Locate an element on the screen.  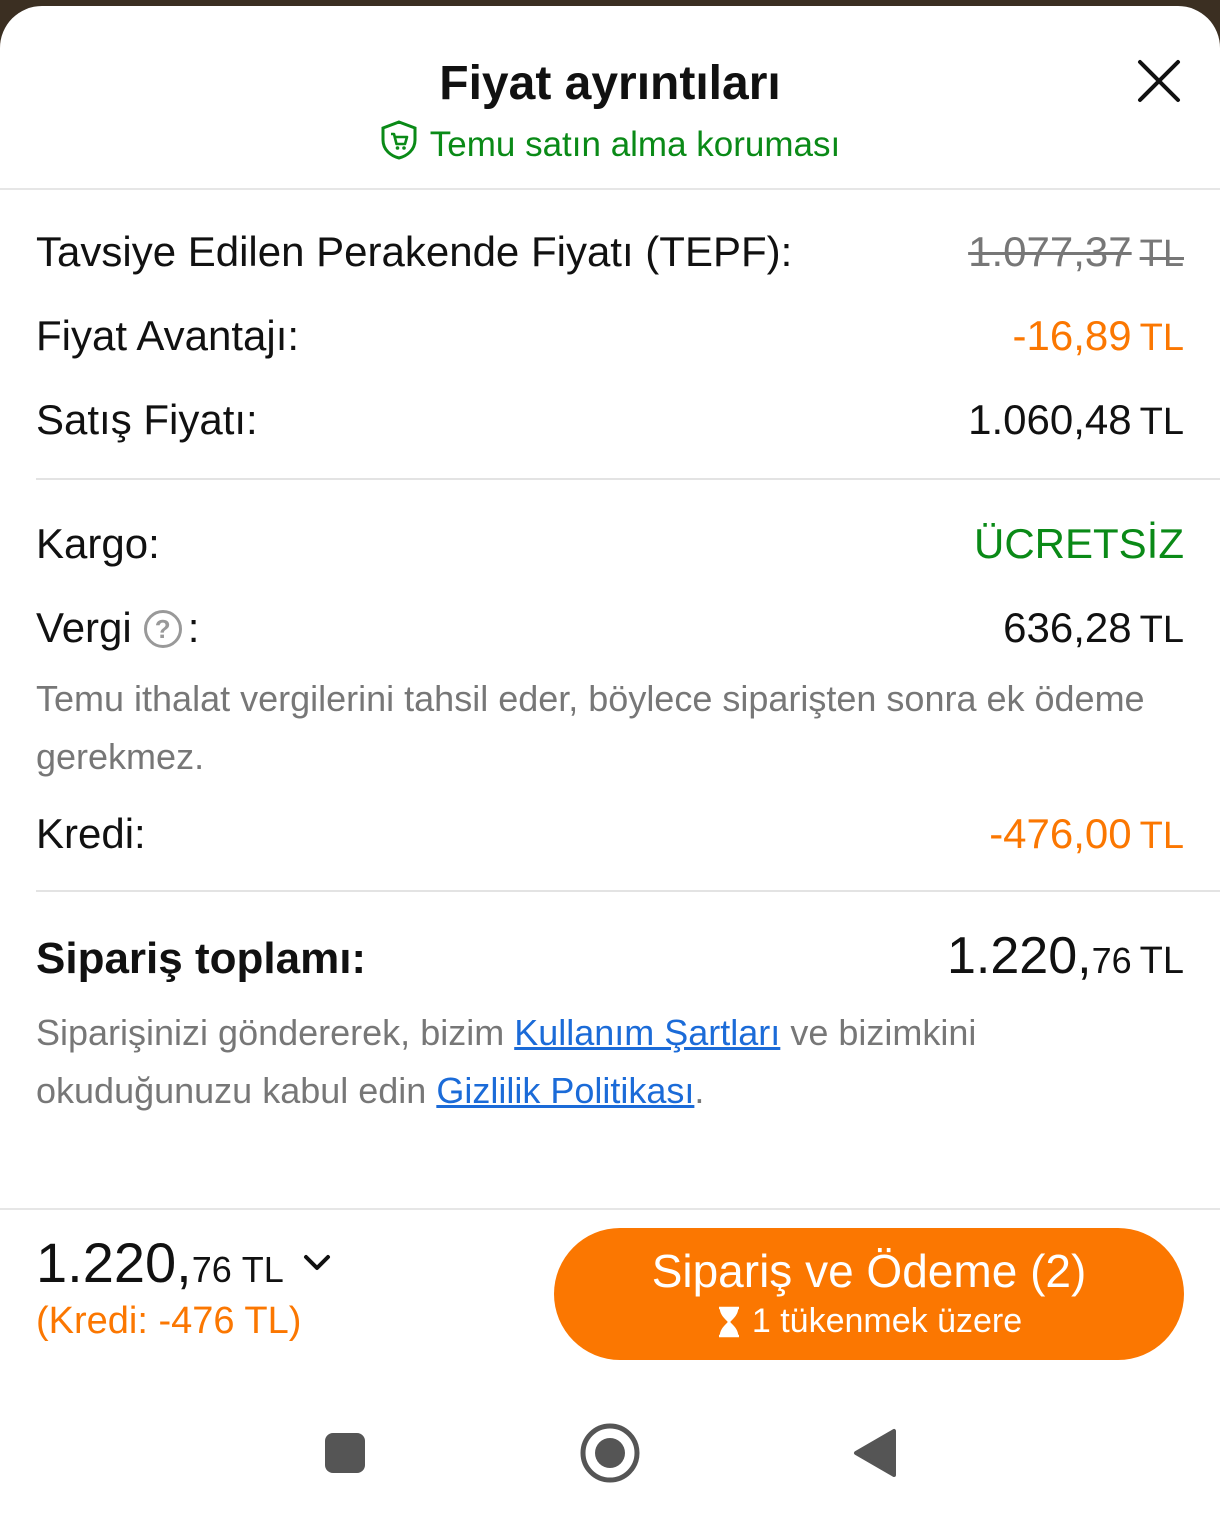
close-icon is located at coordinates (1159, 81).